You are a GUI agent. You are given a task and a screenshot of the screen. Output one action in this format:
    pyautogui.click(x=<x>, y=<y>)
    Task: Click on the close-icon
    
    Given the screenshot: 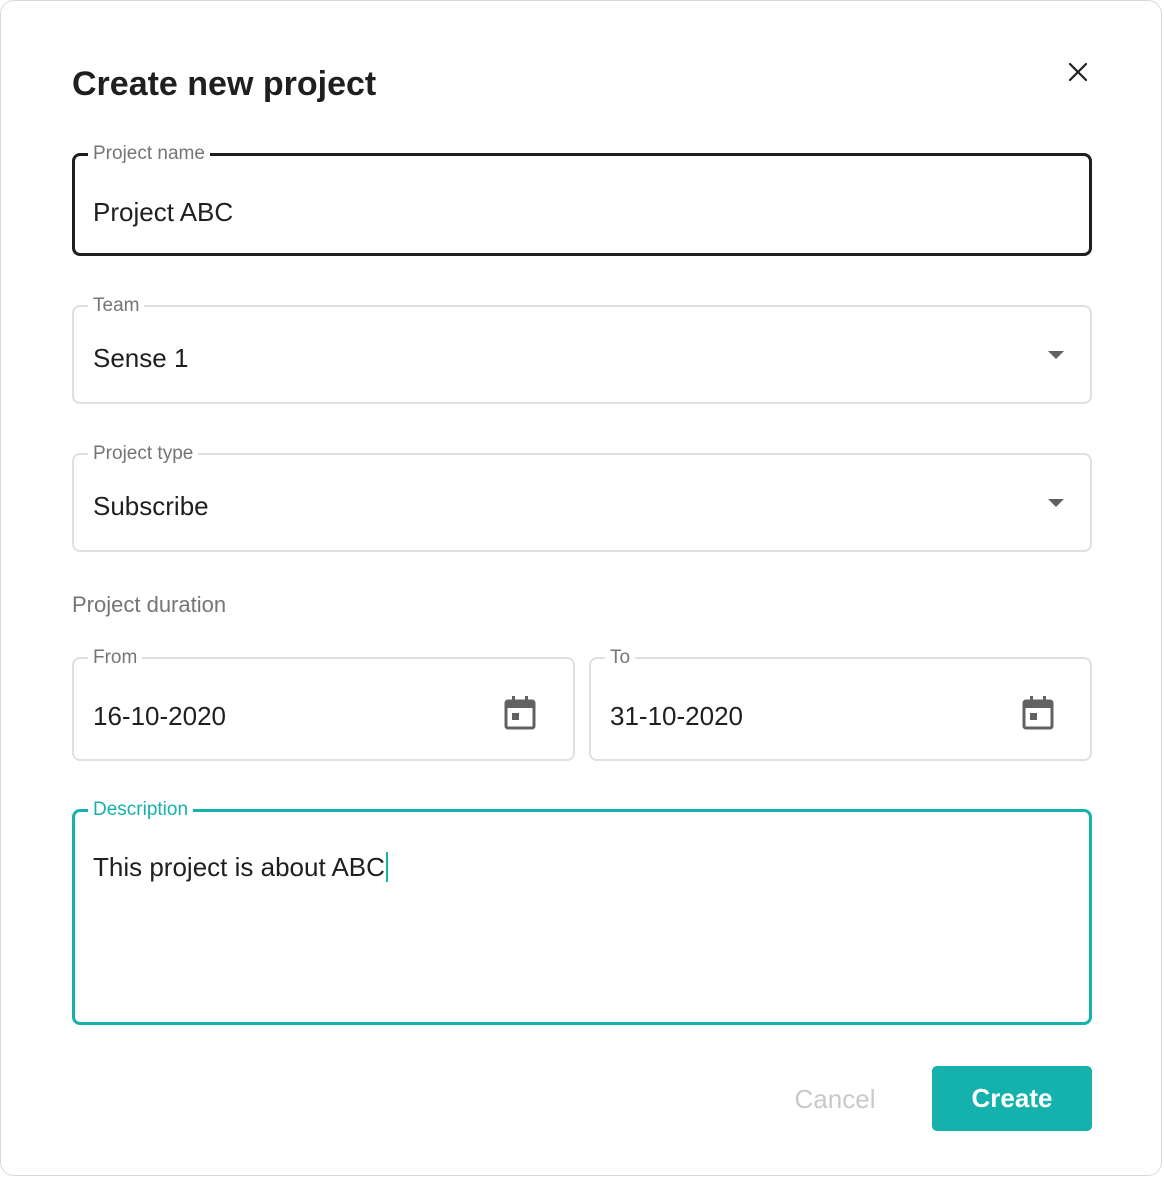 What is the action you would take?
    pyautogui.click(x=1078, y=72)
    